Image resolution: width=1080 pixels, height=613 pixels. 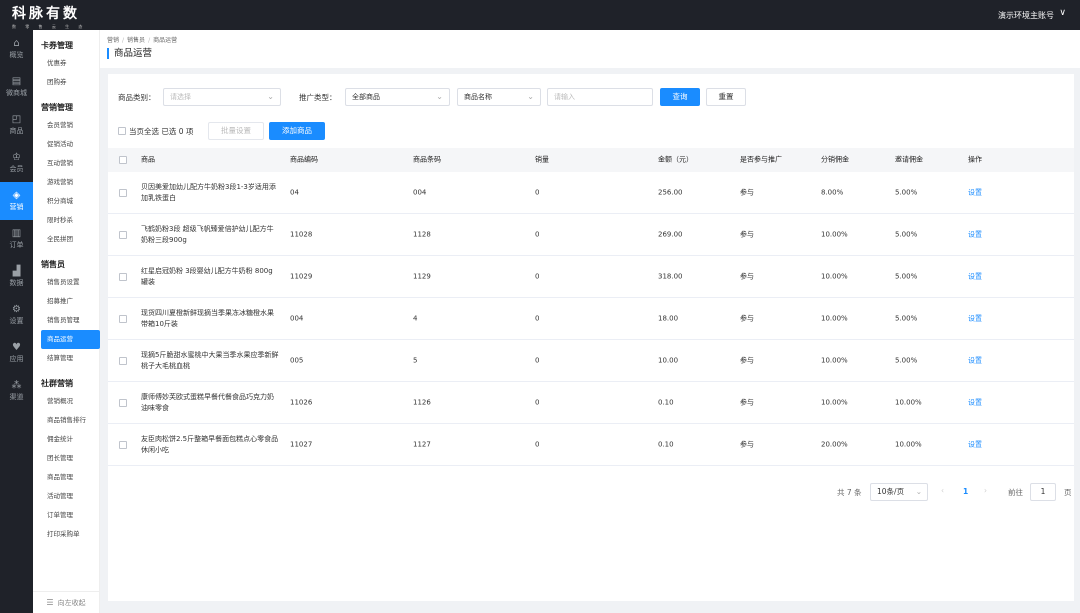 I want to click on next-page-button: ›, so click(x=985, y=490).